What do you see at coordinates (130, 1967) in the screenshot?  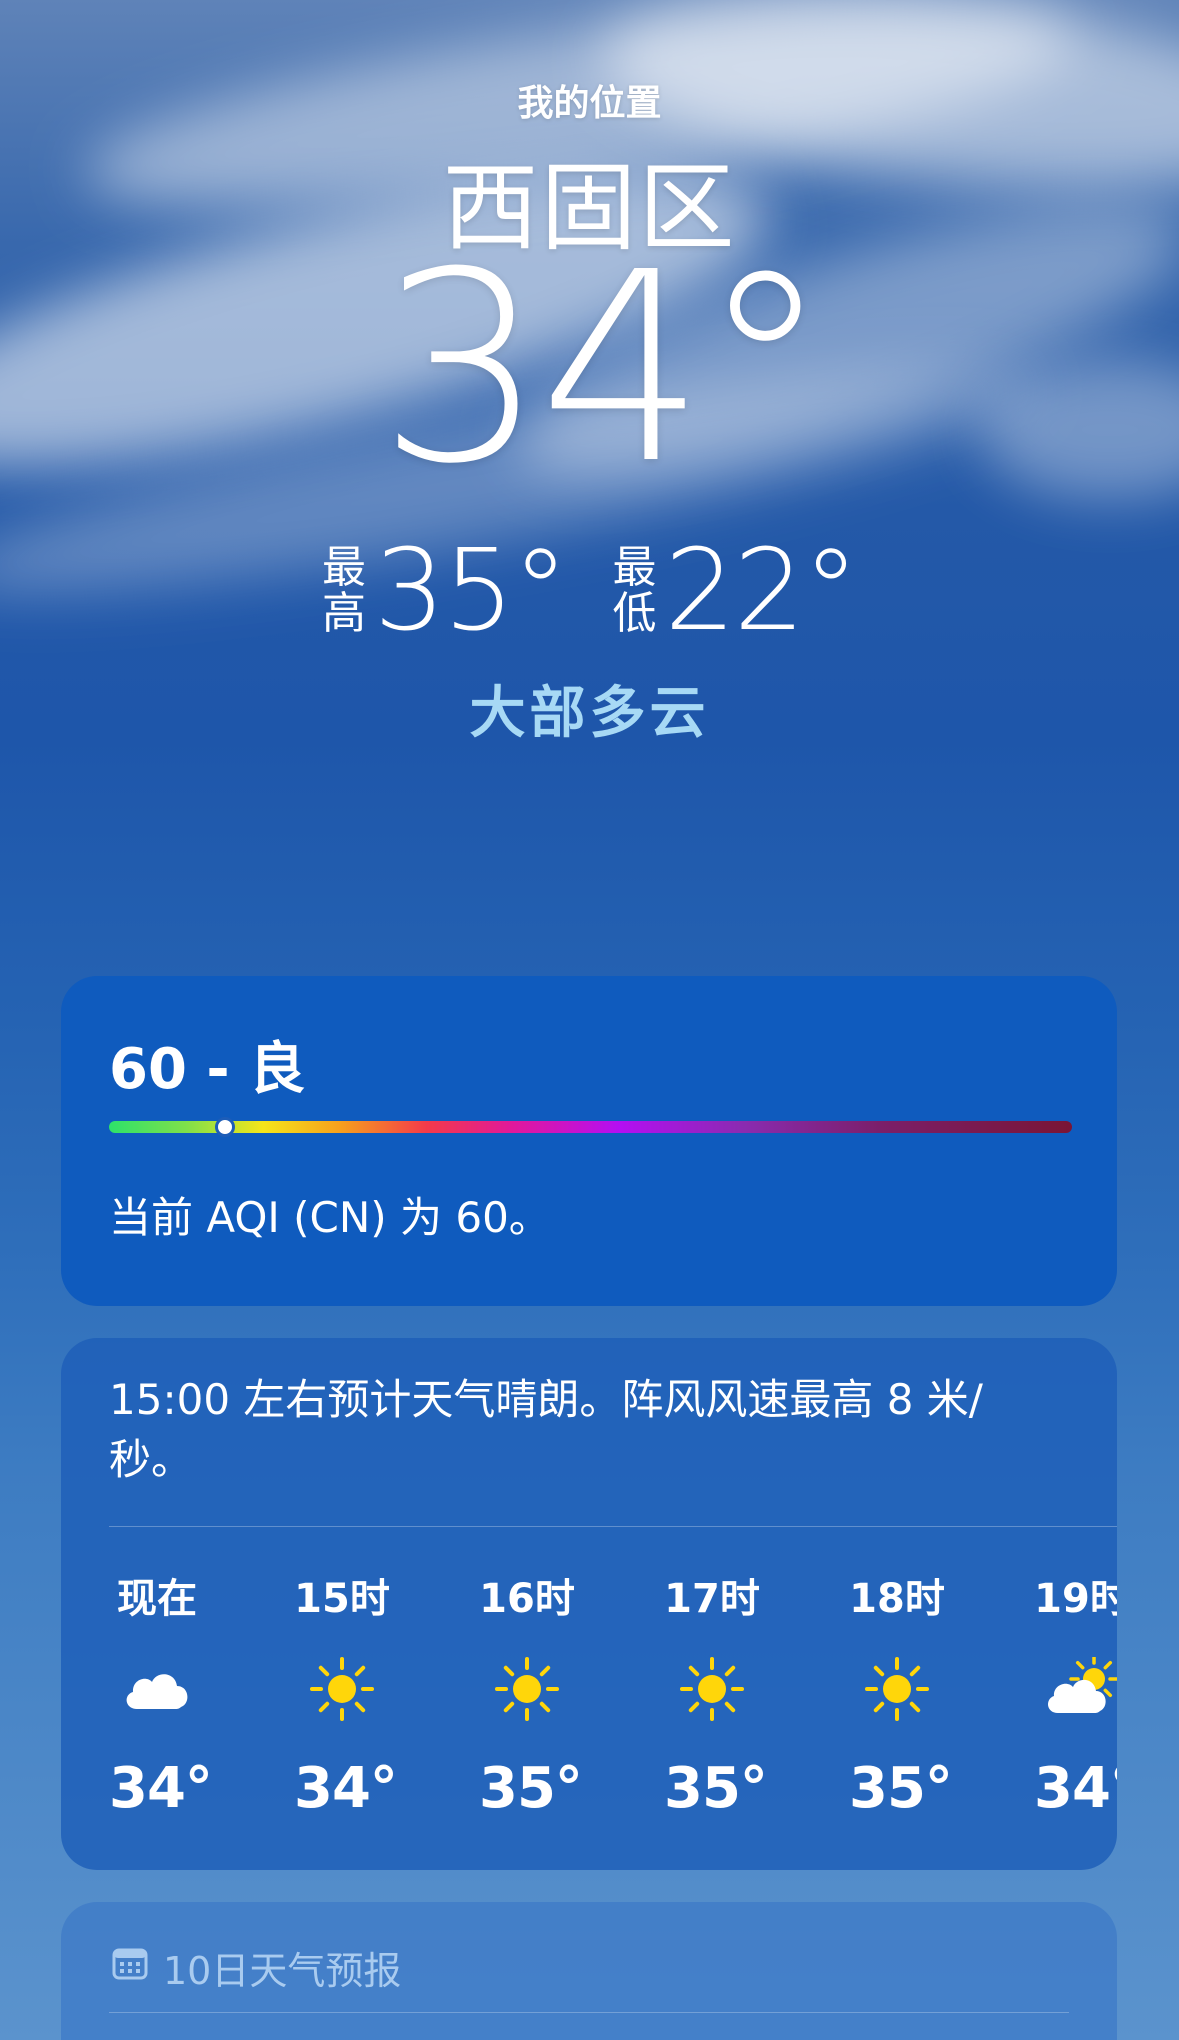 I see `calendar-icon` at bounding box center [130, 1967].